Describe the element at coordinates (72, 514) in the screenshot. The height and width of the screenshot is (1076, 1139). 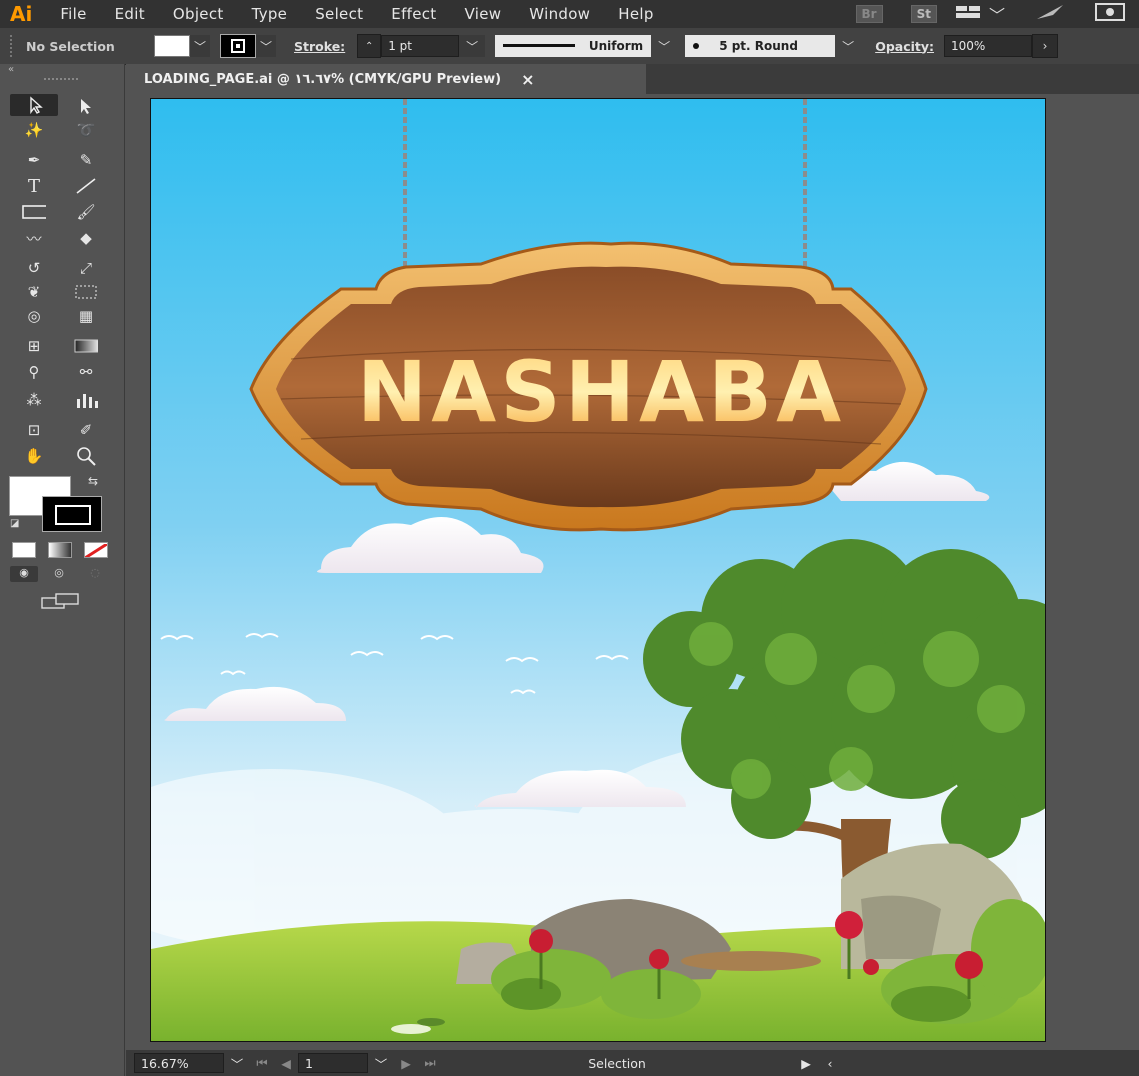
I see `stroke-color-box` at that location.